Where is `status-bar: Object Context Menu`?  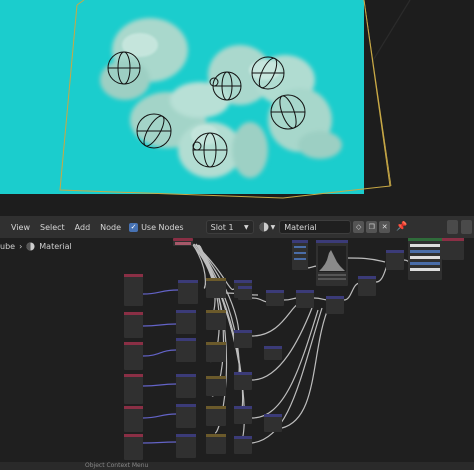 status-bar: Object Context Menu is located at coordinates (237, 466).